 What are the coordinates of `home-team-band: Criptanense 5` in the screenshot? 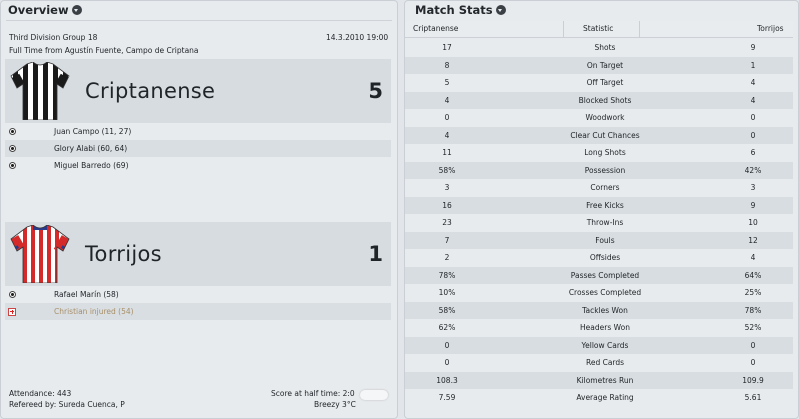 It's located at (198, 91).